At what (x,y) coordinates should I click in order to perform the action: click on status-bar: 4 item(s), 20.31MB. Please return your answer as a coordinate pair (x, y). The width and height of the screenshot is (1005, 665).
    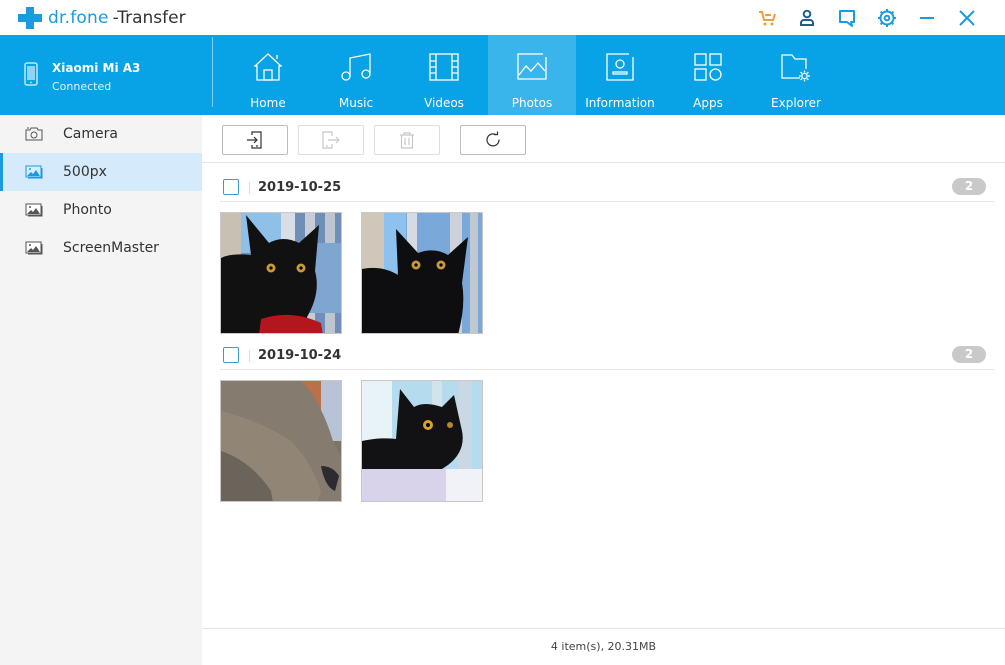
    Looking at the image, I should click on (603, 646).